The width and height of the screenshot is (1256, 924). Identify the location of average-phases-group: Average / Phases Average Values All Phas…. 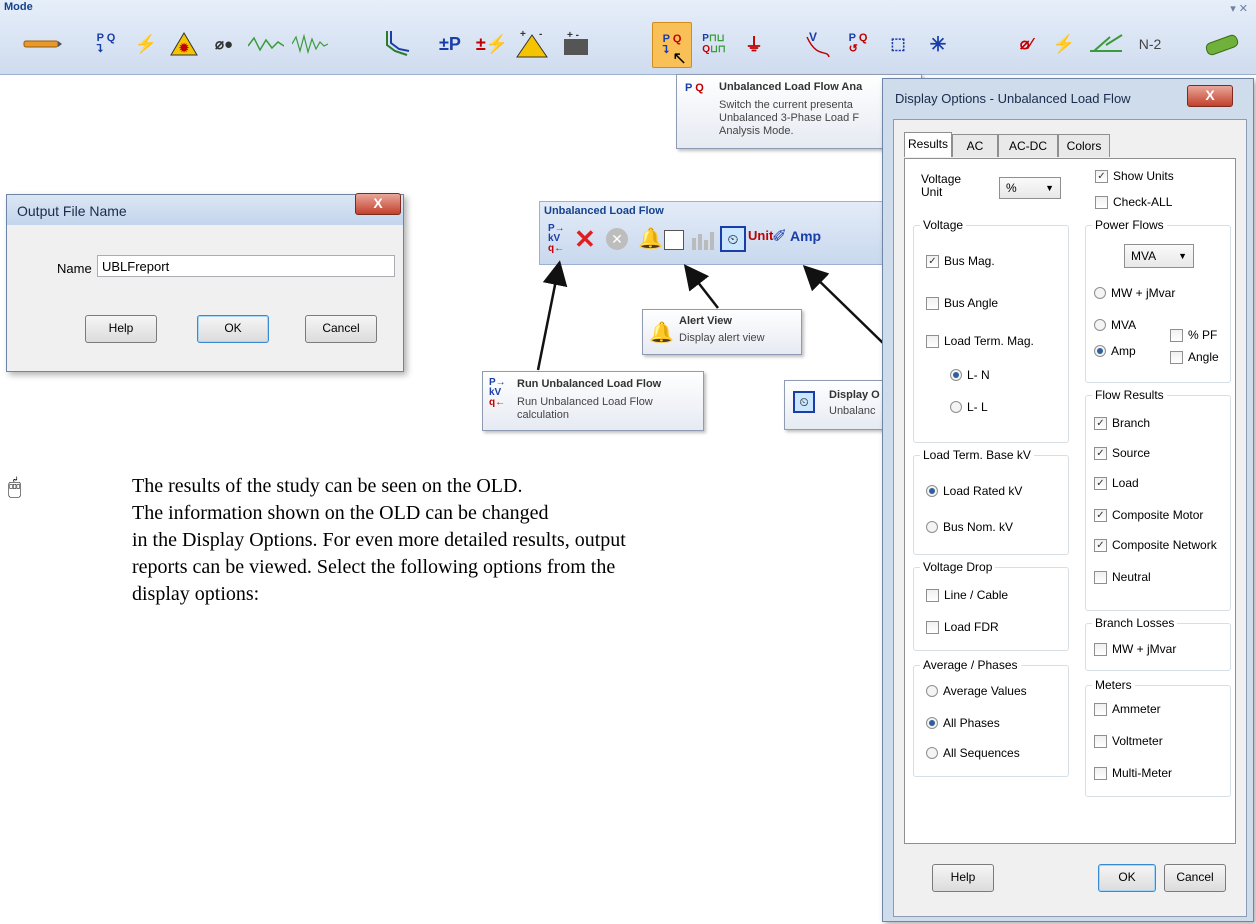
(991, 717).